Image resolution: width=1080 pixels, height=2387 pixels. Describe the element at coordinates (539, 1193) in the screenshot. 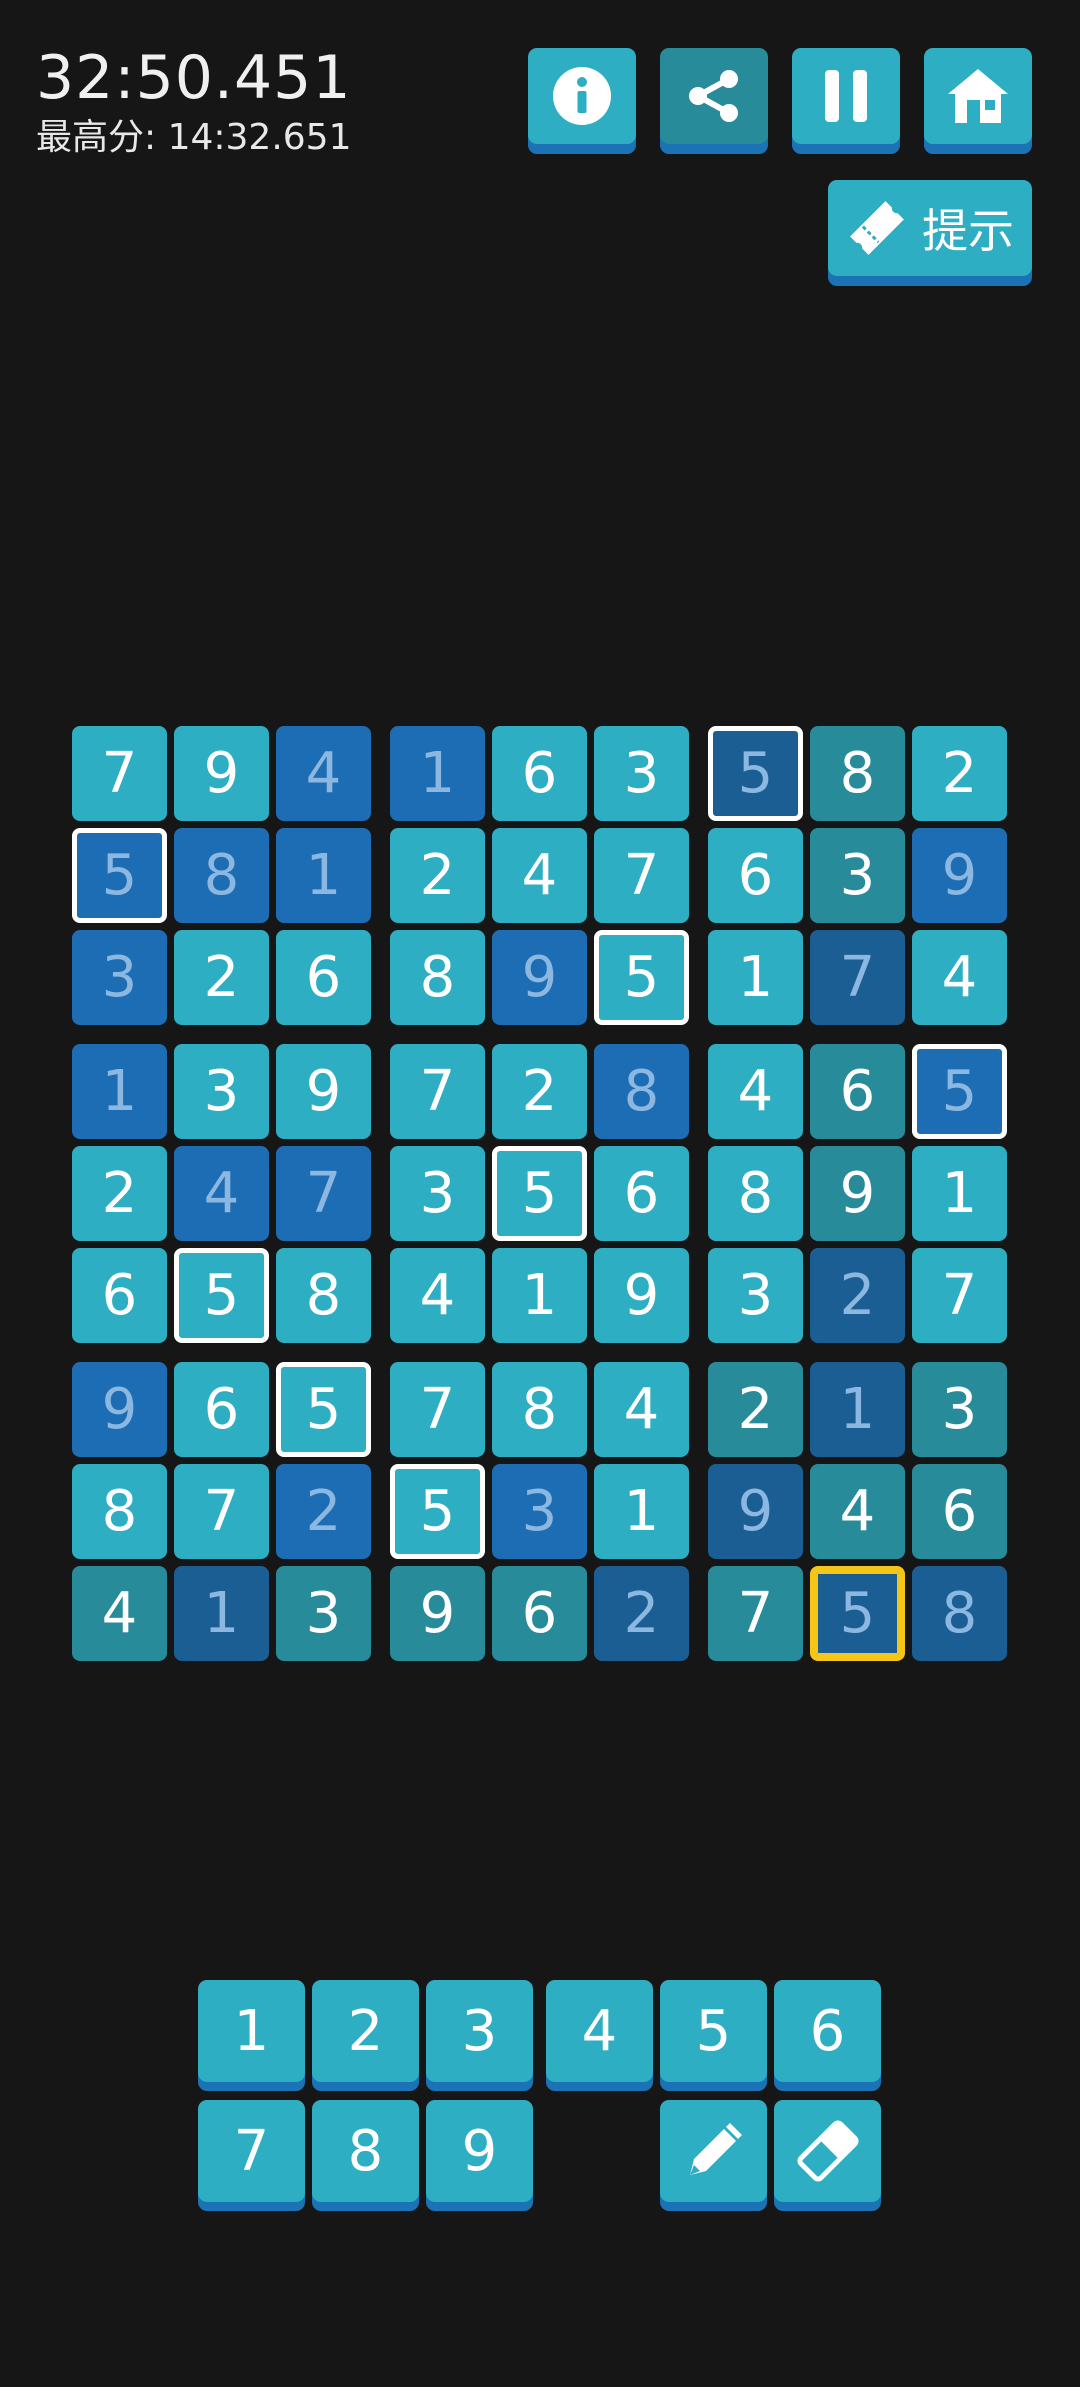

I see `cell-r5-c5: 5` at that location.